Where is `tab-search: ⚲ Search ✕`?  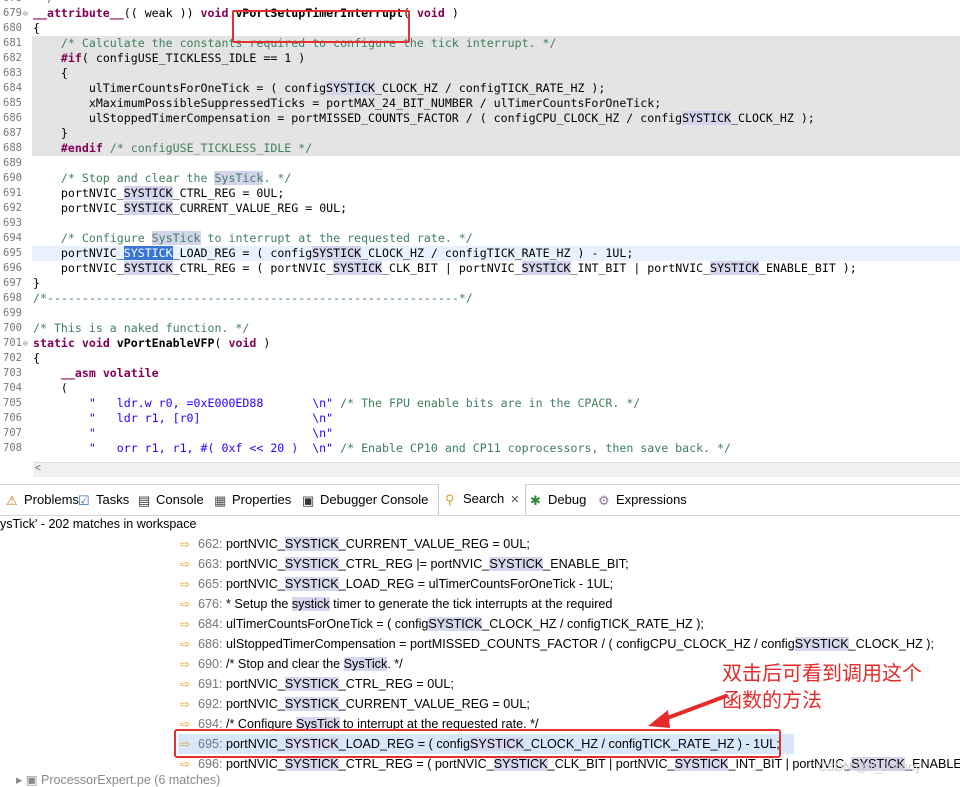
tab-search: ⚲ Search ✕ is located at coordinates (482, 499).